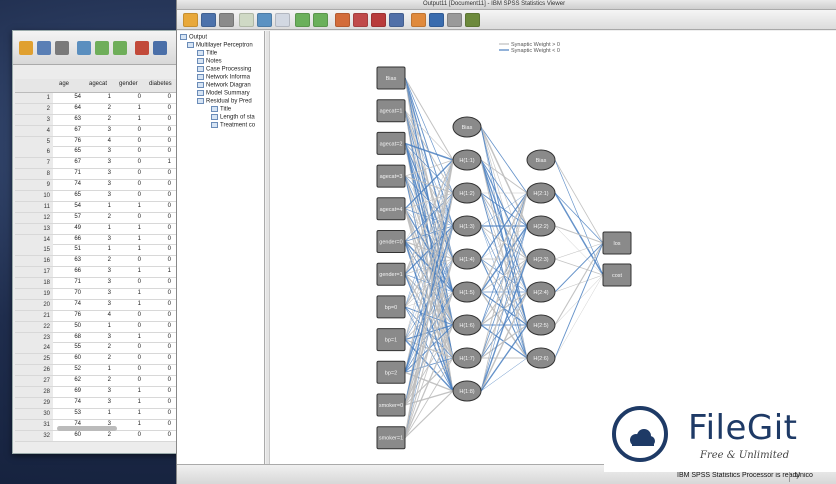 This screenshot has width=836, height=484. I want to click on cell-age: 68, so click(70, 337).